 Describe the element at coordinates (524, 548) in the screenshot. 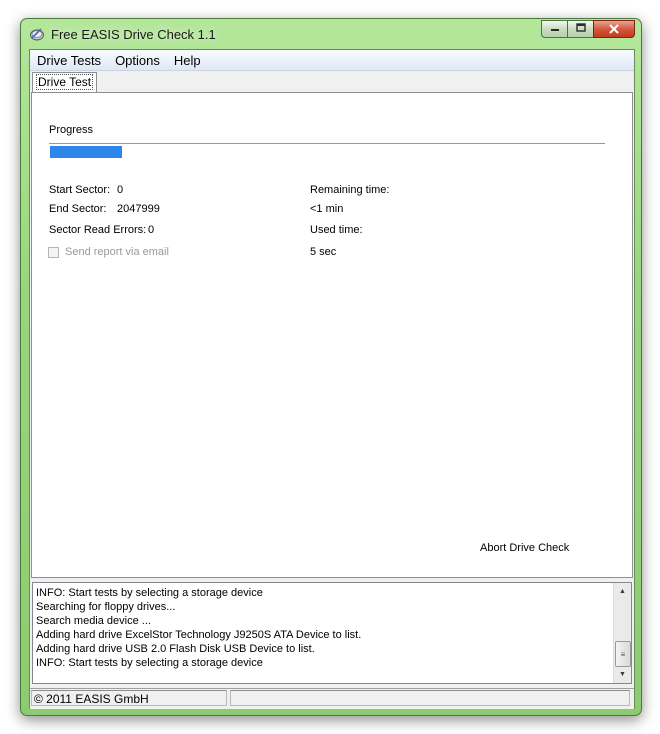

I see `abort-drive-check-button: Abort Drive Check` at that location.